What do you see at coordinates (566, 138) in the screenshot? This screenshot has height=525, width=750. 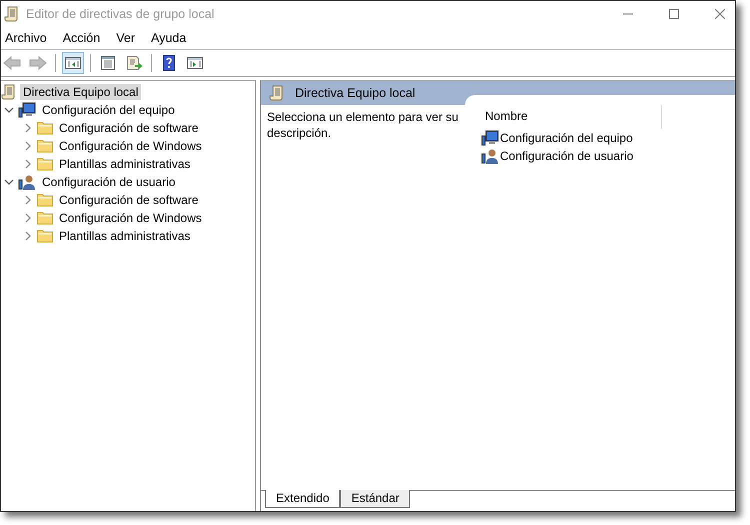 I see `list-item: Configuración del equipo` at bounding box center [566, 138].